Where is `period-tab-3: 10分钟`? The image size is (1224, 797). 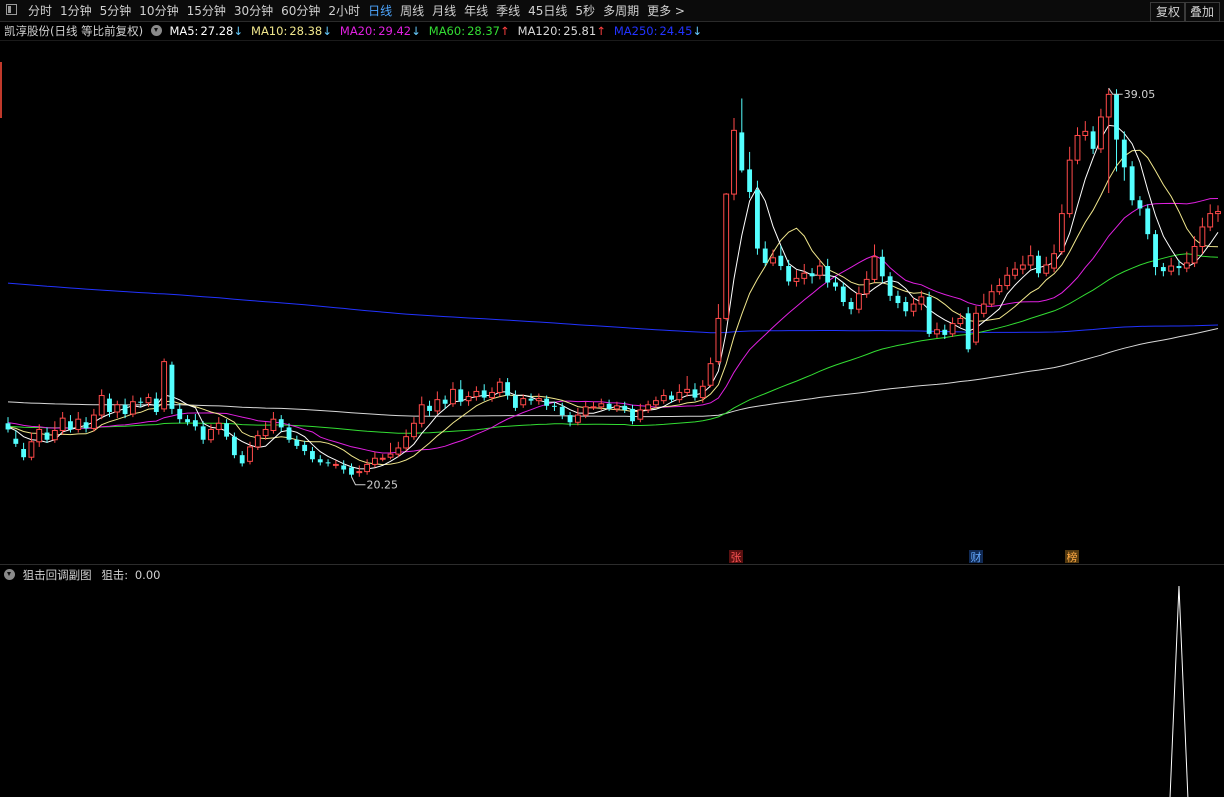 period-tab-3: 10分钟 is located at coordinates (158, 11).